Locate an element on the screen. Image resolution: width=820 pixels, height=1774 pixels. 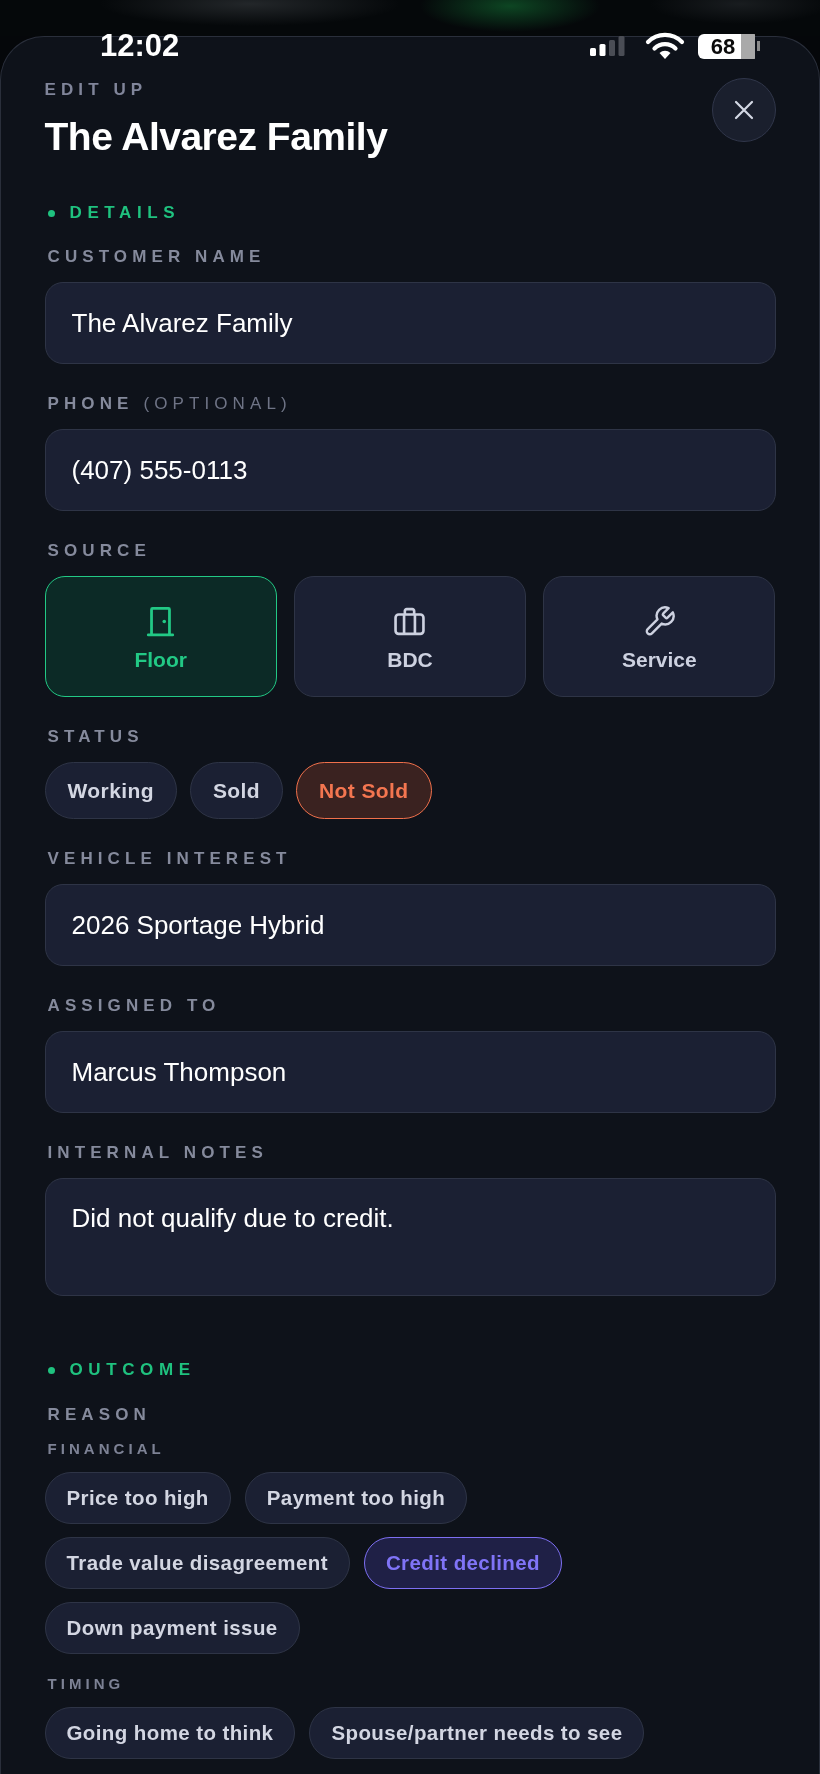
wrench-icon is located at coordinates (659, 621).